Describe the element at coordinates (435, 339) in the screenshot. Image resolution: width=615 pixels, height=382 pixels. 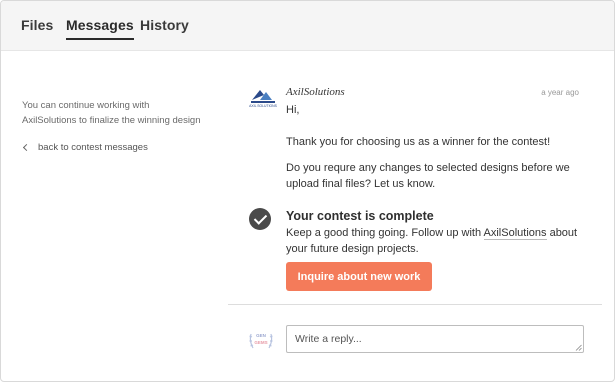
I see `reply-input` at that location.